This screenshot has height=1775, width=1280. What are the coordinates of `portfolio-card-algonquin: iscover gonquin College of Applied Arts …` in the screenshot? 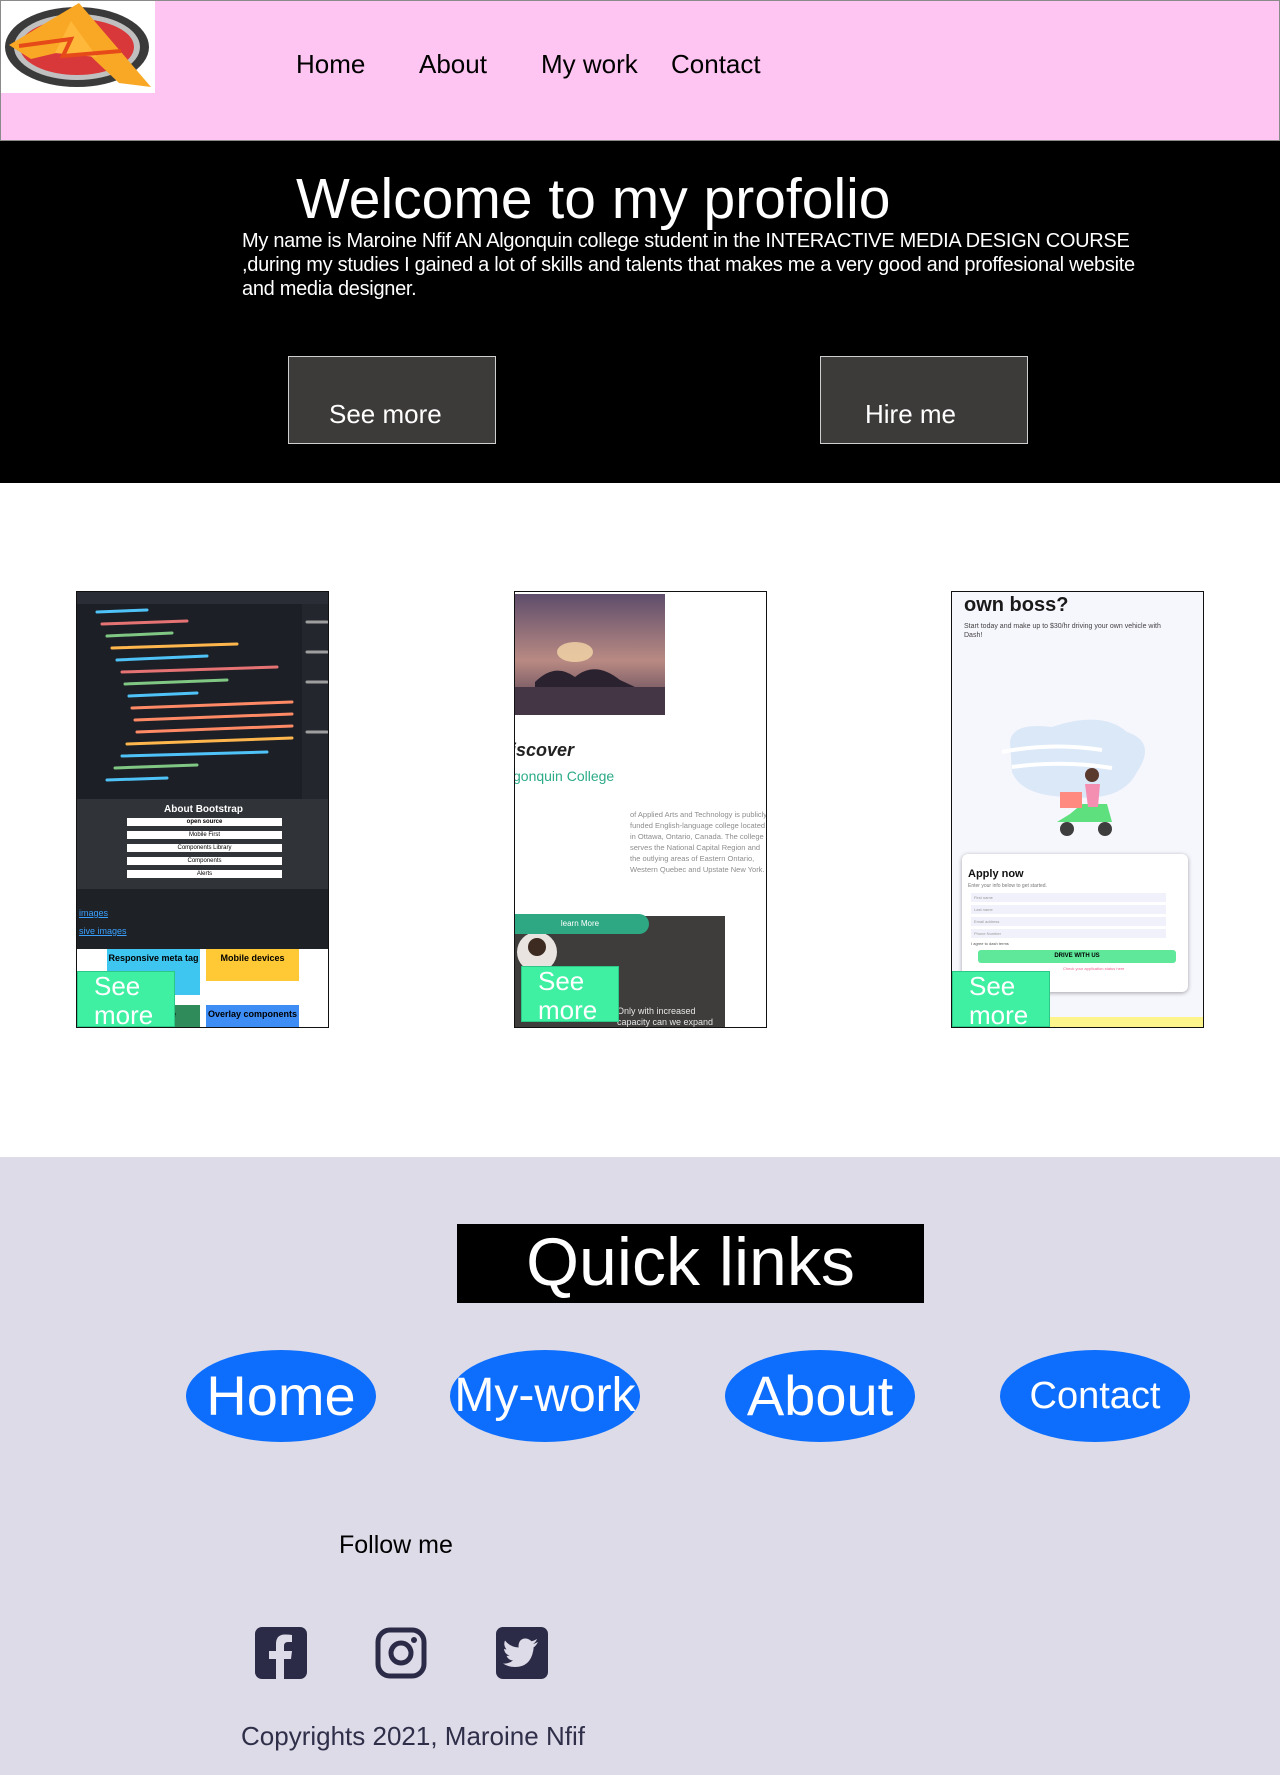 It's located at (640, 809).